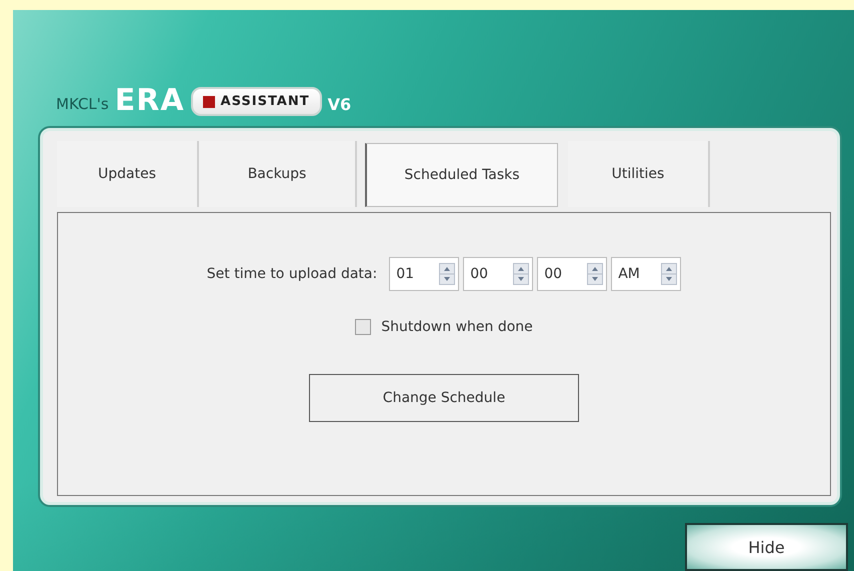 This screenshot has width=854, height=571. Describe the element at coordinates (646, 274) in the screenshot. I see `time-spinner: AM` at that location.